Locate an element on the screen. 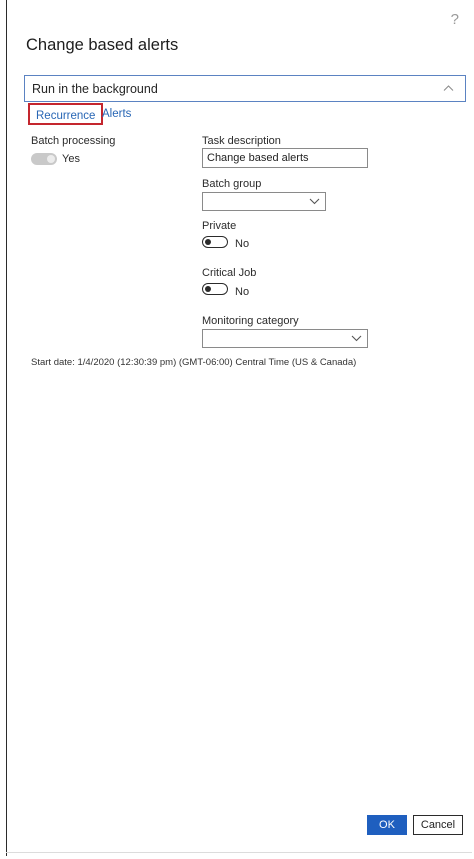 Image resolution: width=474 pixels, height=859 pixels. tab-recurrence: Recurrence is located at coordinates (66, 114).